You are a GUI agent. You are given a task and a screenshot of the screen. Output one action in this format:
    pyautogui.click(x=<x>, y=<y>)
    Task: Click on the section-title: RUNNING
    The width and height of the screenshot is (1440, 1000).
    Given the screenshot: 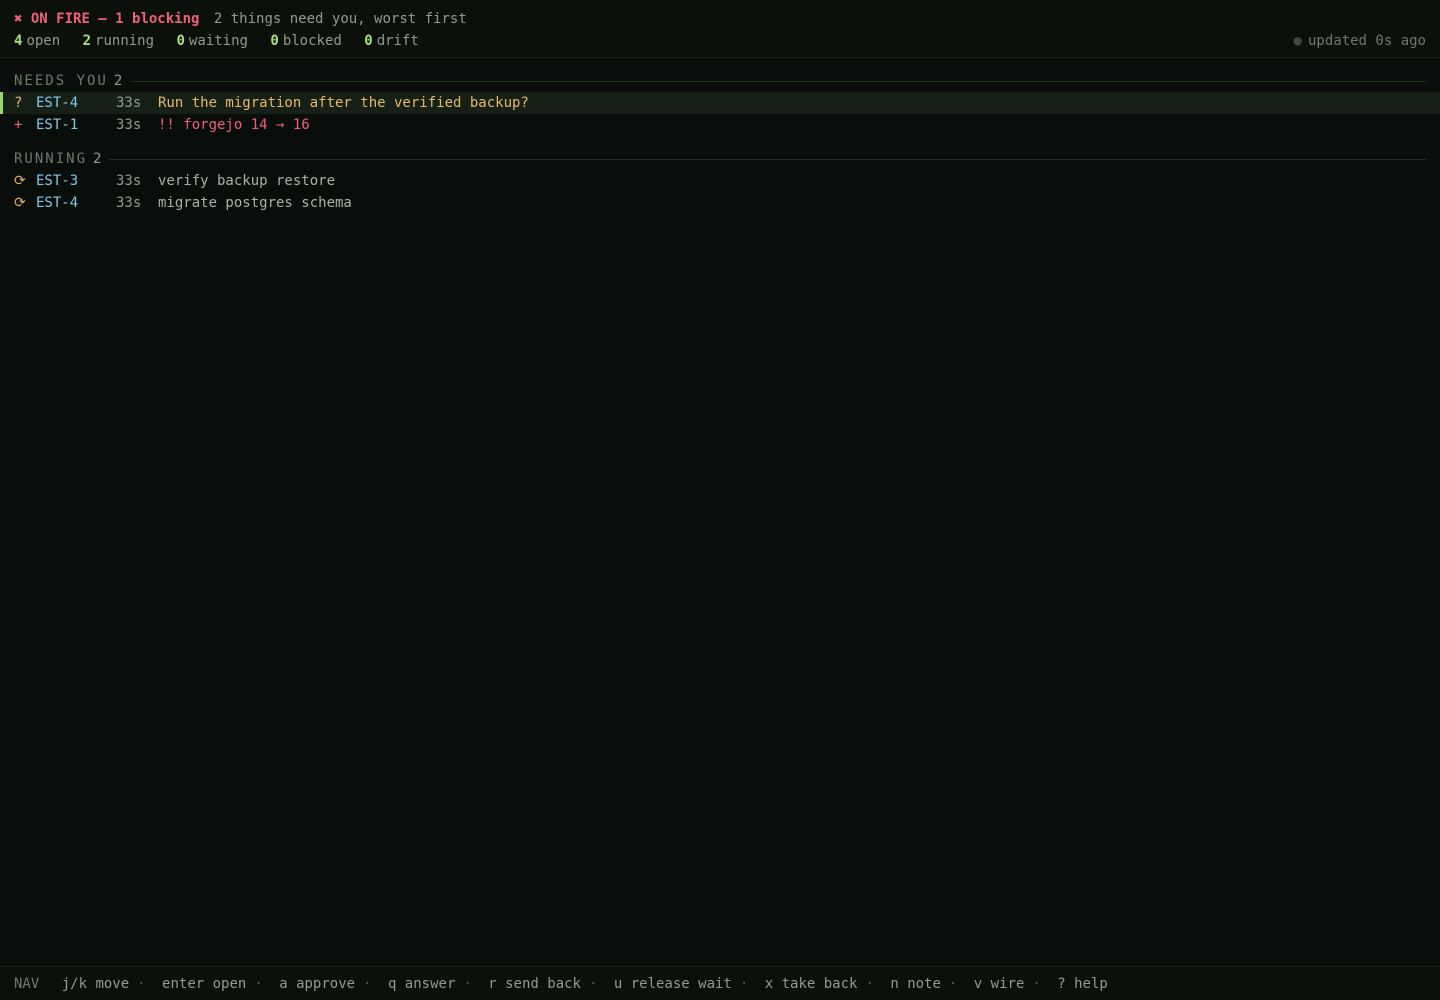 What is the action you would take?
    pyautogui.click(x=51, y=159)
    